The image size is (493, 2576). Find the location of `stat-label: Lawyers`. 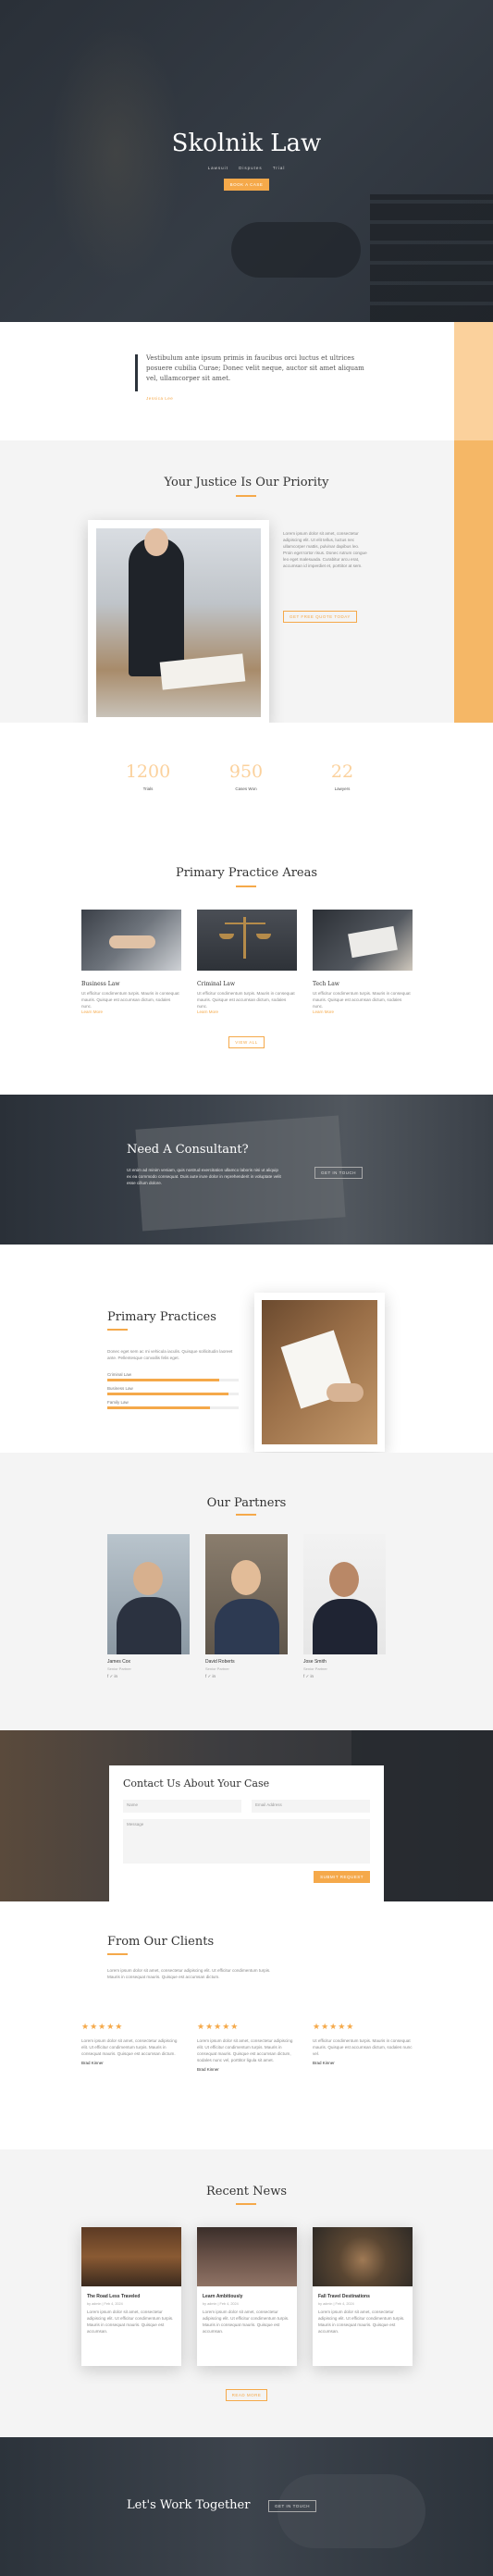

stat-label: Lawyers is located at coordinates (343, 789).